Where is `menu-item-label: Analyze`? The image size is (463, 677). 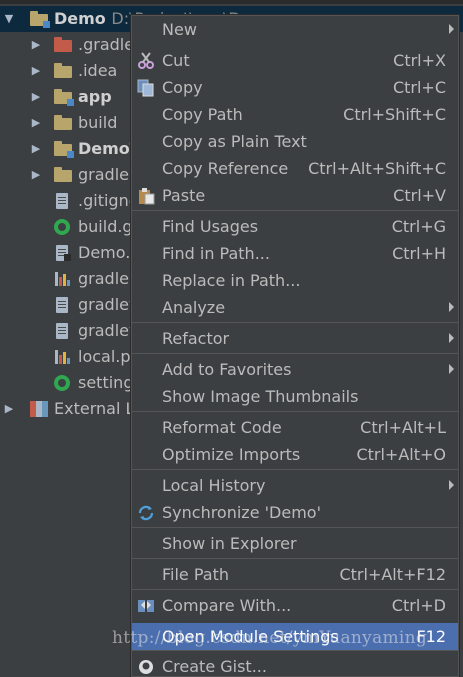
menu-item-label: Analyze is located at coordinates (194, 307).